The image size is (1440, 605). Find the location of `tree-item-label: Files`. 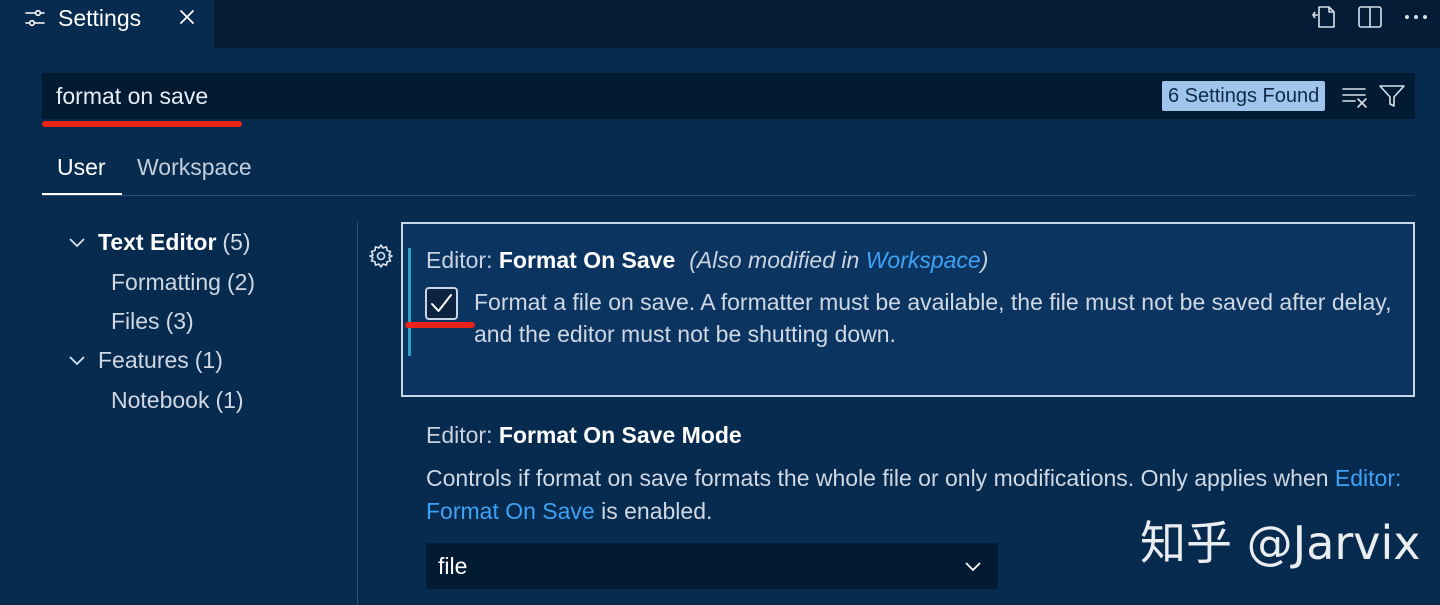

tree-item-label: Files is located at coordinates (135, 320).